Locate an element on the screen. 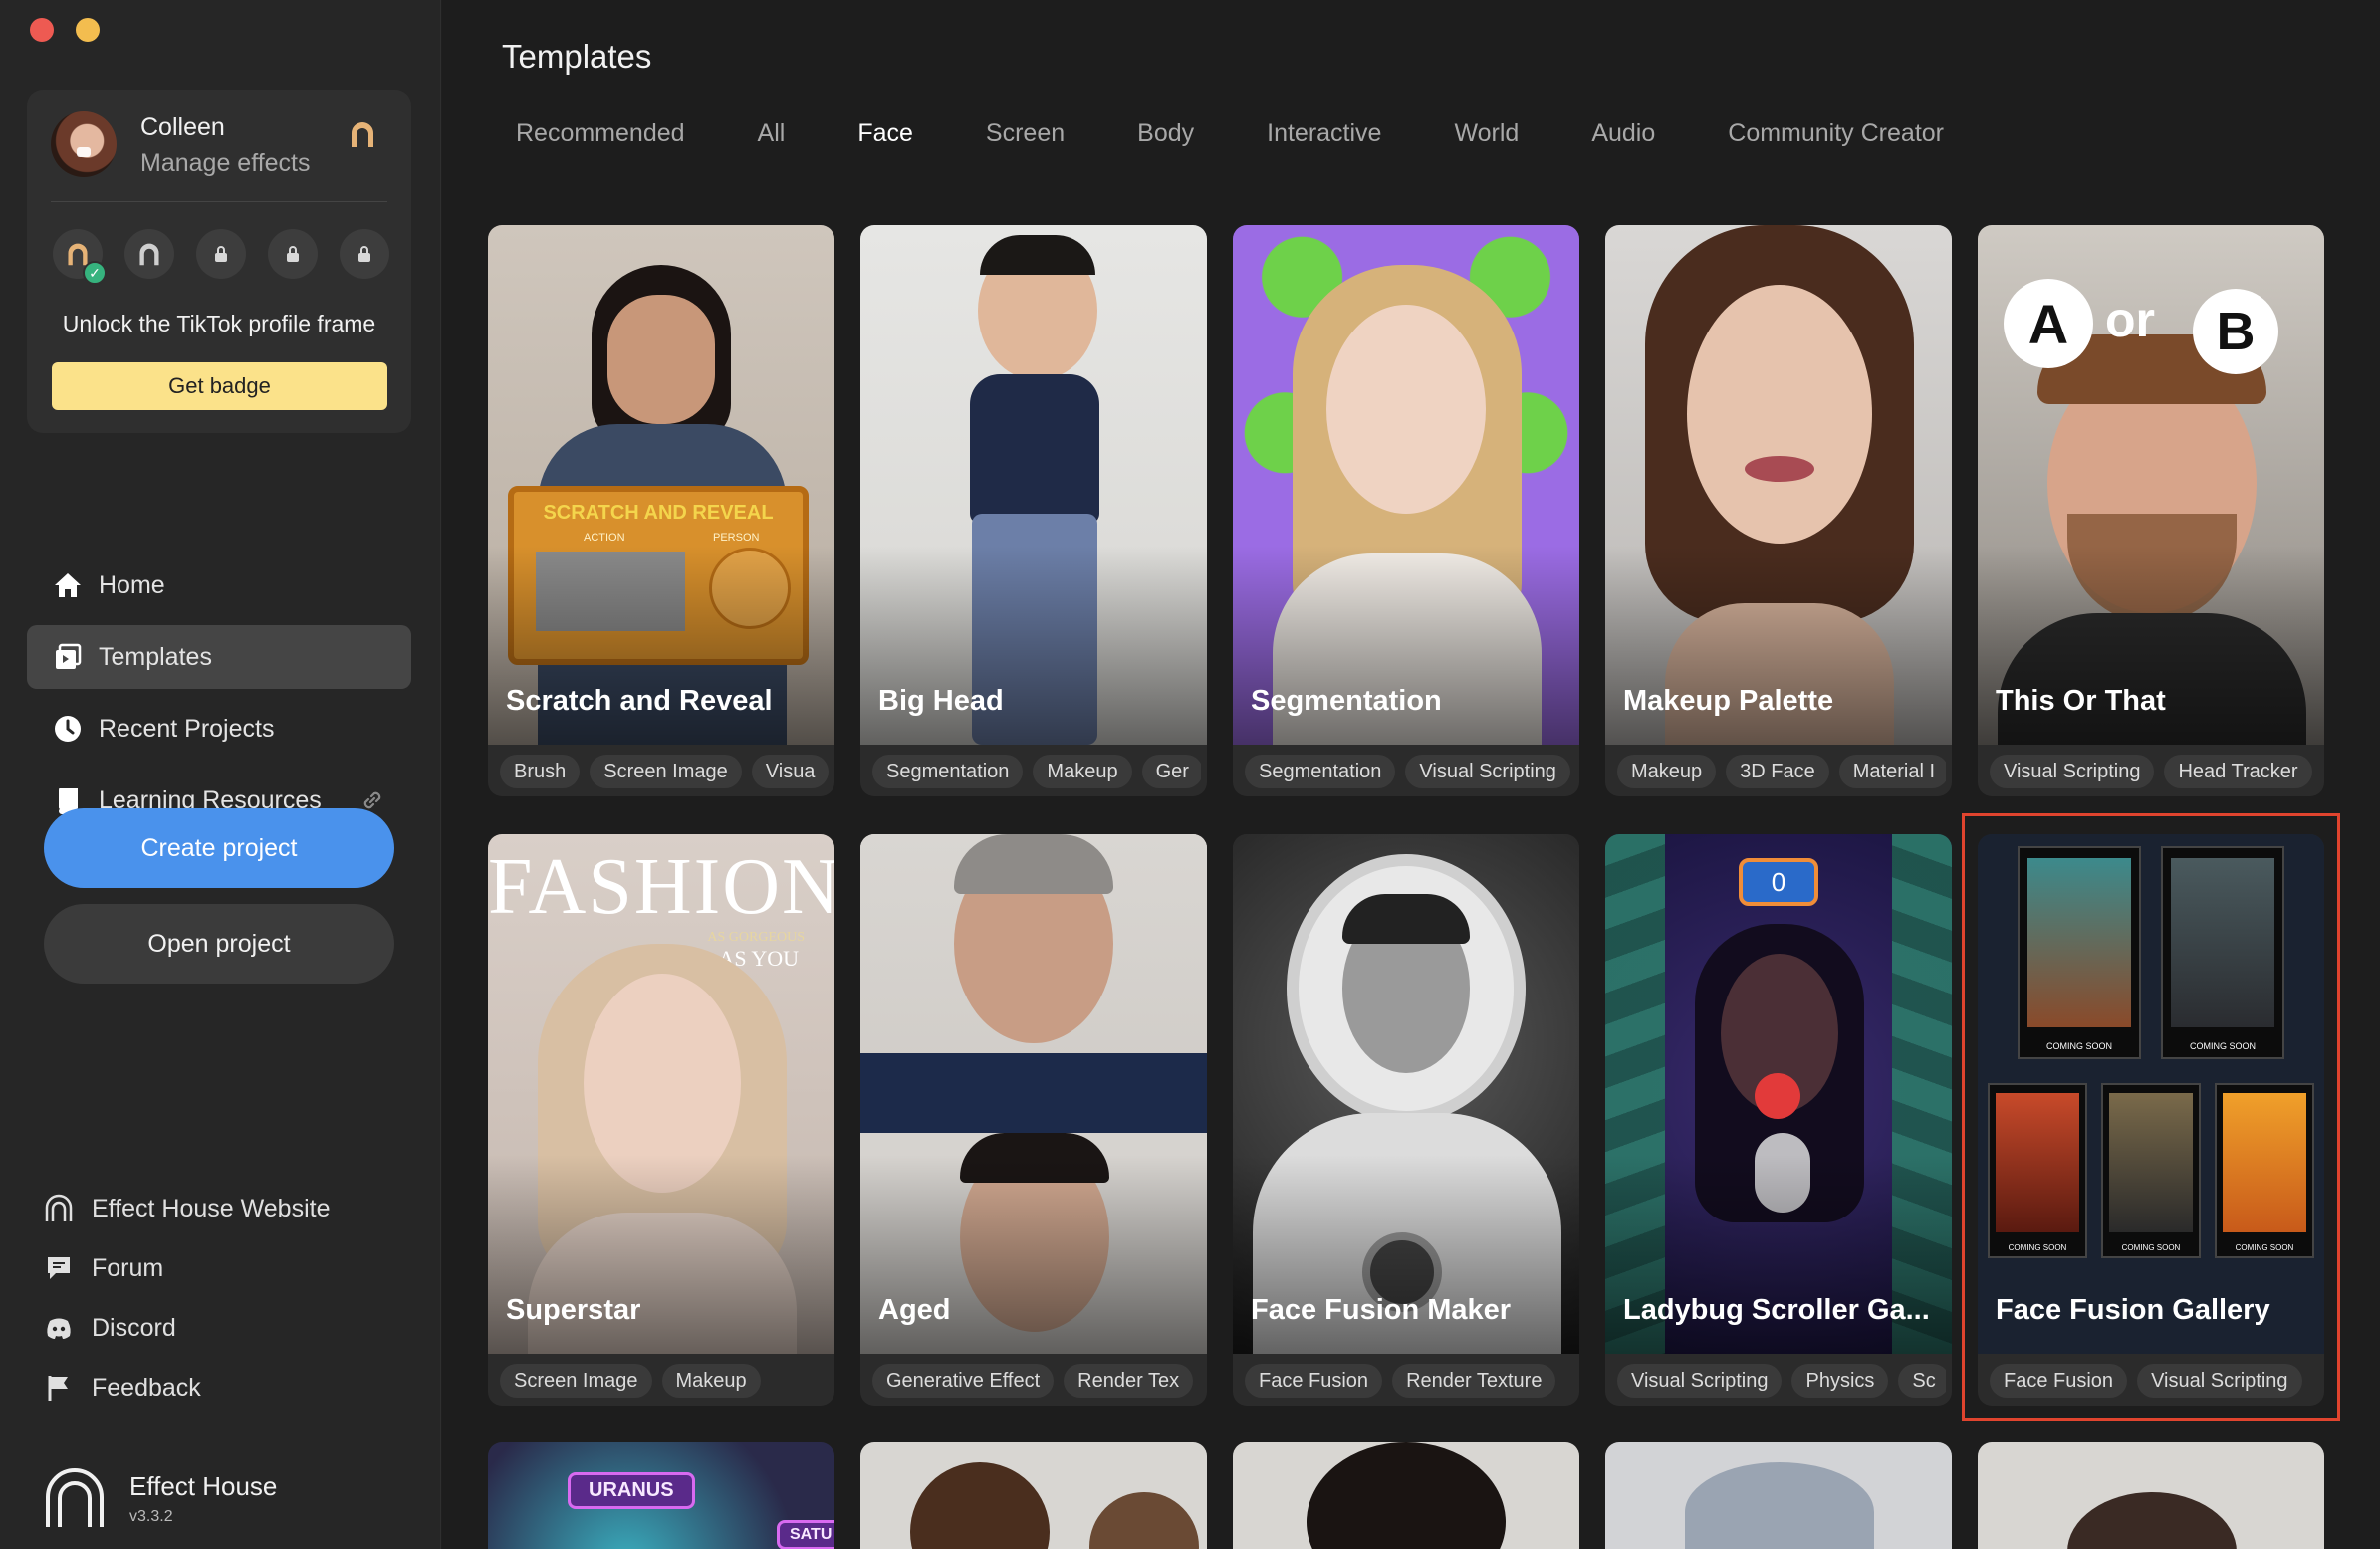  forum-link: Forum is located at coordinates (187, 1268).